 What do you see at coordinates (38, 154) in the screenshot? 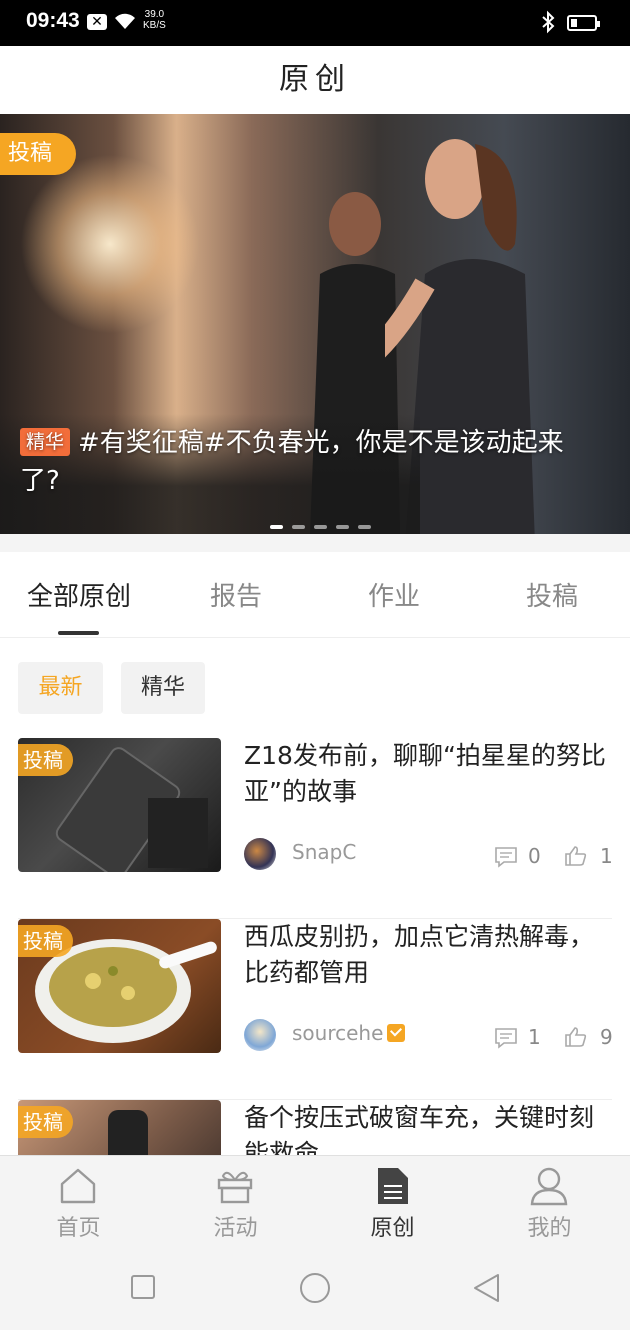
I see `banner-tag: 投稿` at bounding box center [38, 154].